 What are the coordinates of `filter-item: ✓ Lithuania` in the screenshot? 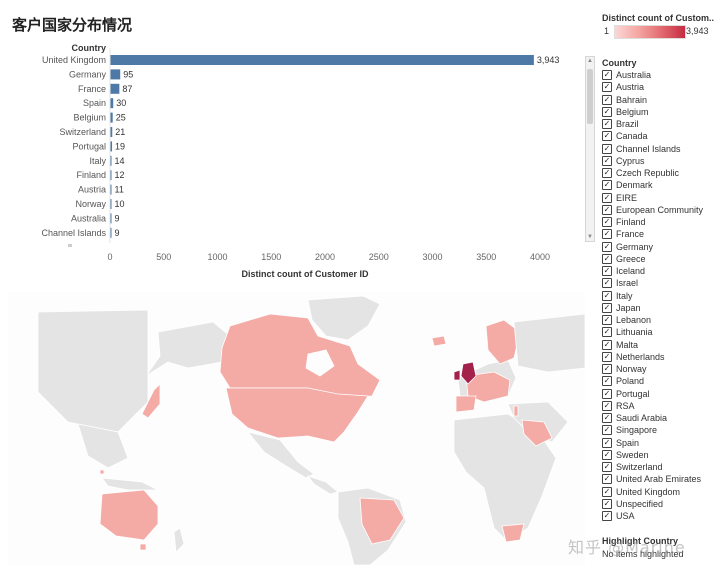 It's located at (652, 332).